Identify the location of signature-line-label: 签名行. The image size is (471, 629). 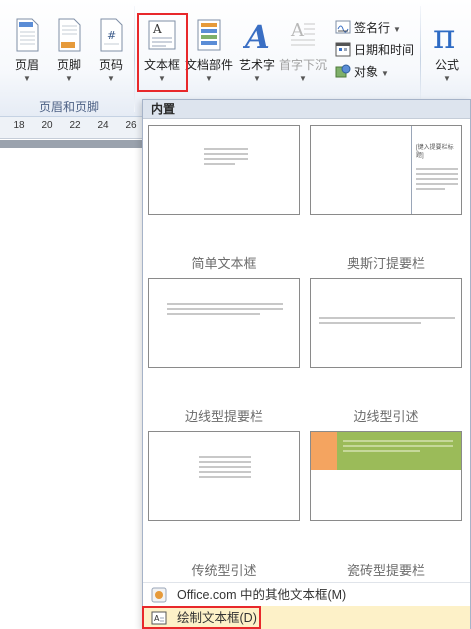
(372, 28).